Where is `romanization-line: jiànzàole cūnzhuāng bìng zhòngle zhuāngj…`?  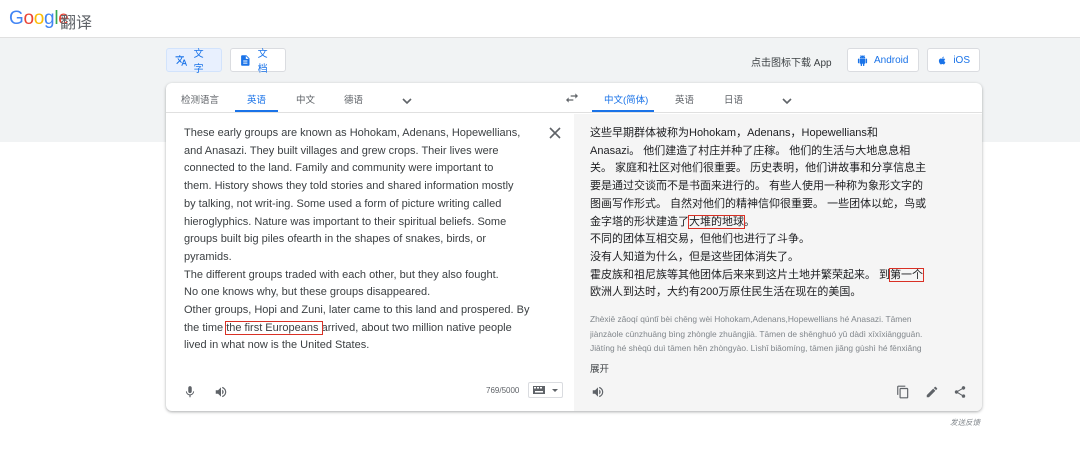 romanization-line: jiànzàole cūnzhuāng bìng zhòngle zhuāngj… is located at coordinates (756, 333).